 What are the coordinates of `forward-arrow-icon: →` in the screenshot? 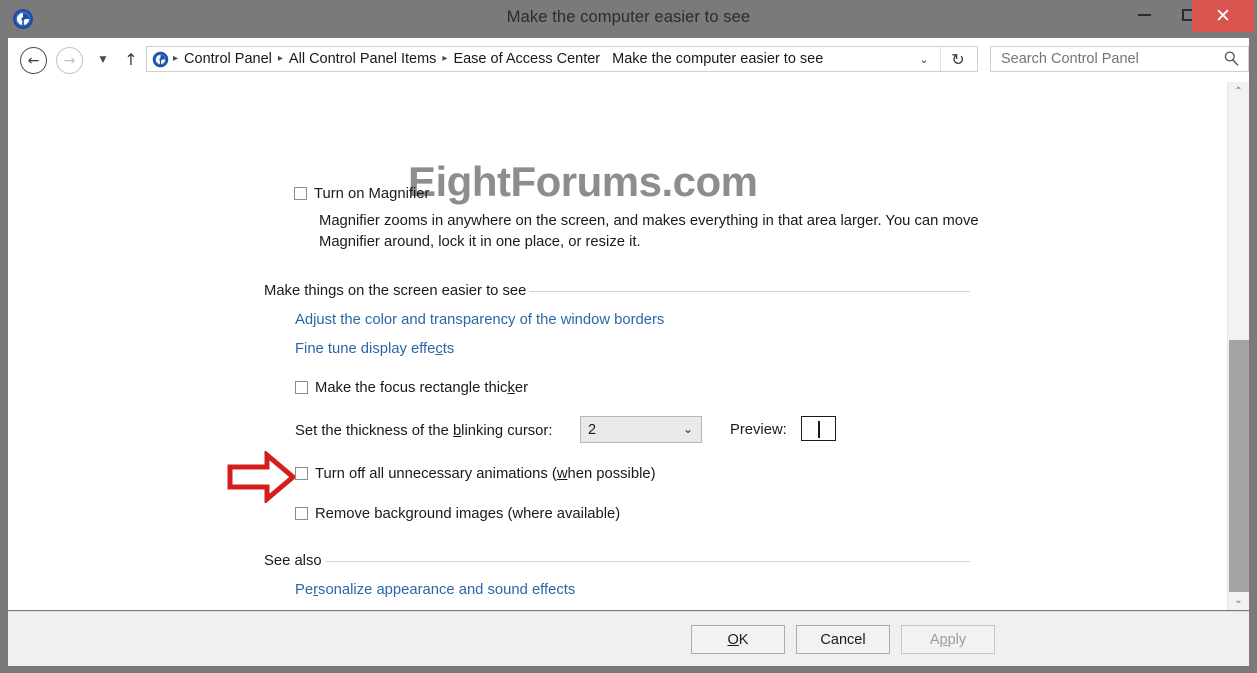 It's located at (69, 60).